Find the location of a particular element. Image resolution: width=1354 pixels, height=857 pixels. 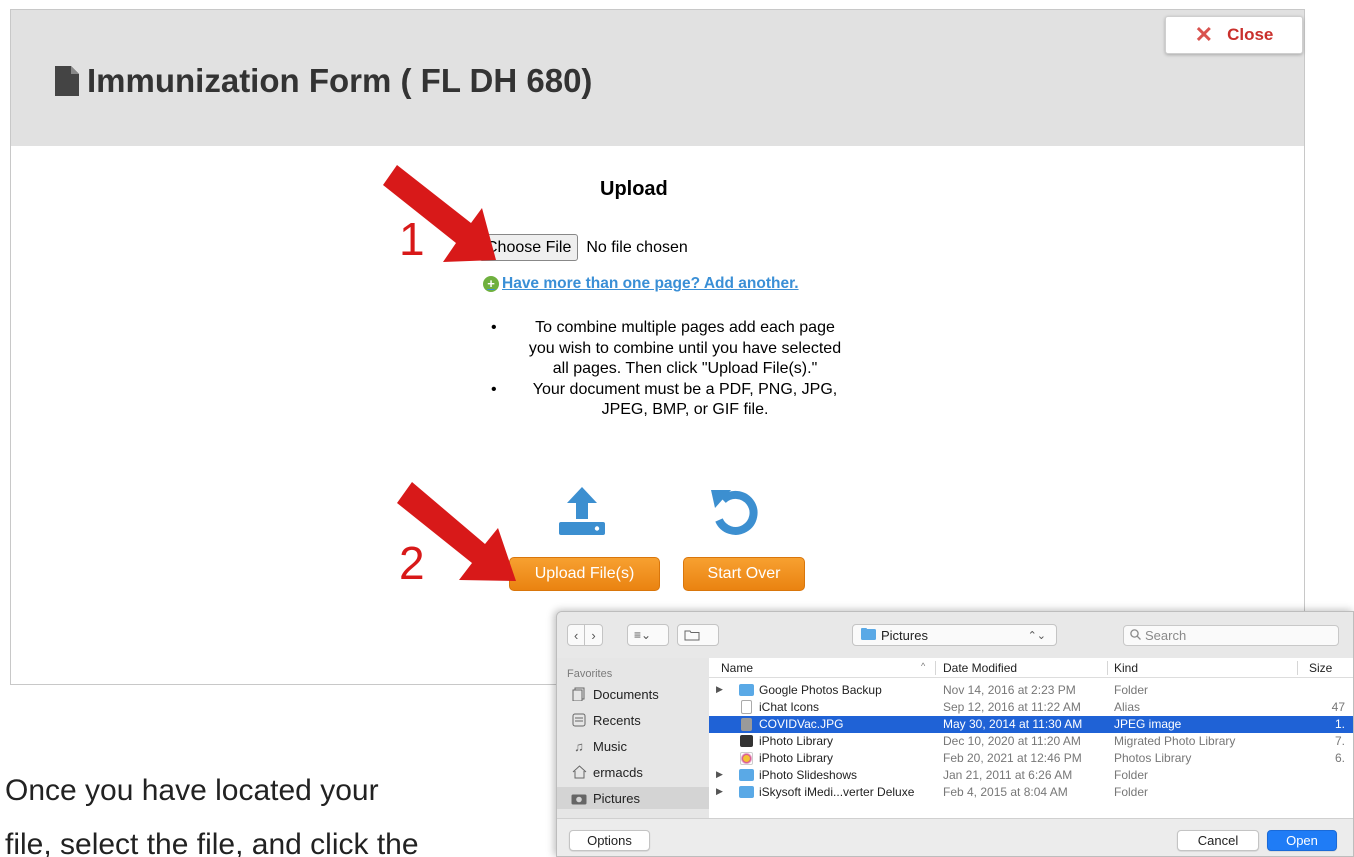

file-date: Nov 14, 2016 at 2:23 PM is located at coordinates (1009, 690).